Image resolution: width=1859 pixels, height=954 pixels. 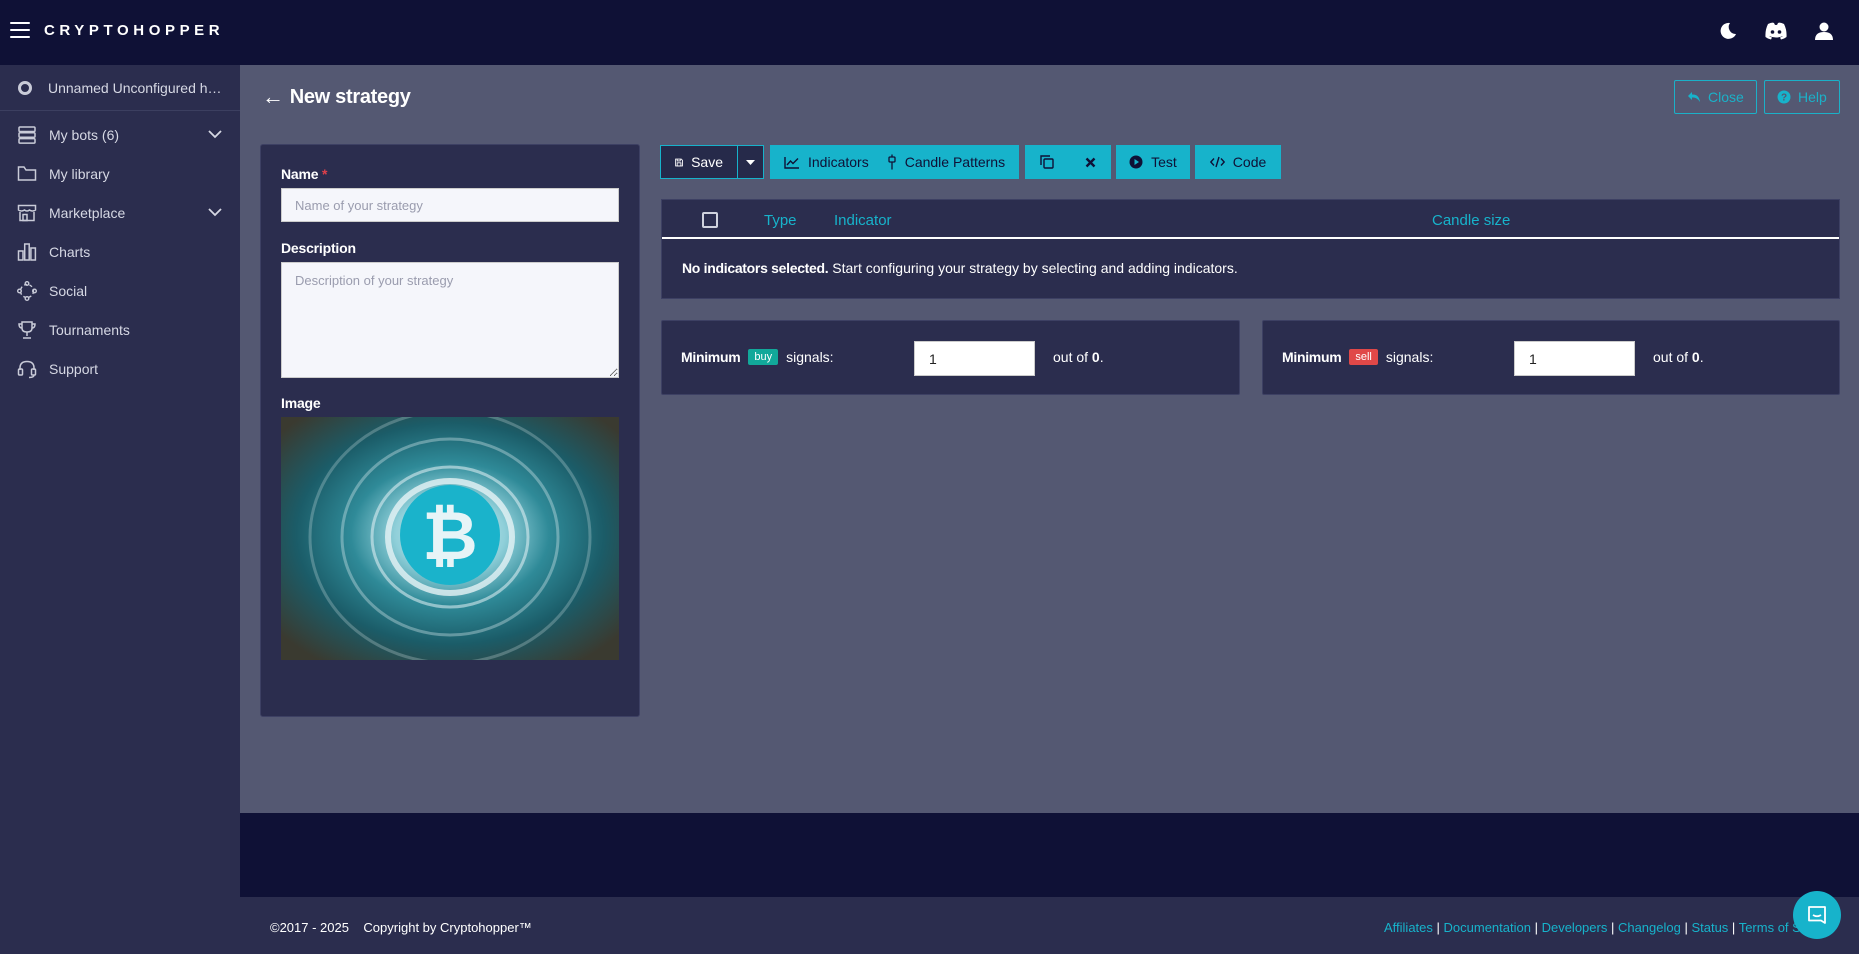 What do you see at coordinates (273, 97) in the screenshot?
I see `back-arrow-icon: ←` at bounding box center [273, 97].